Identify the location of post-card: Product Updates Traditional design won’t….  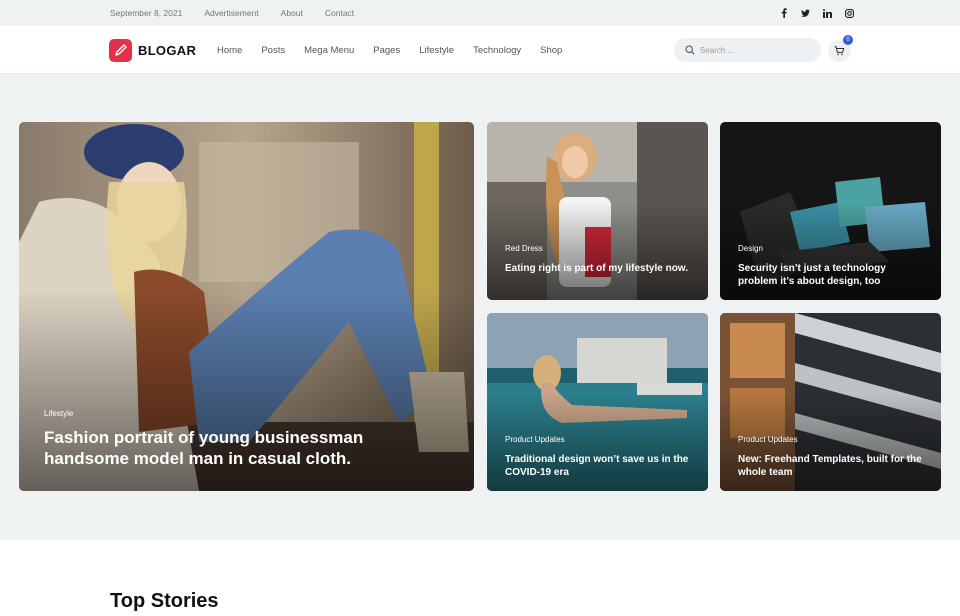
(597, 402).